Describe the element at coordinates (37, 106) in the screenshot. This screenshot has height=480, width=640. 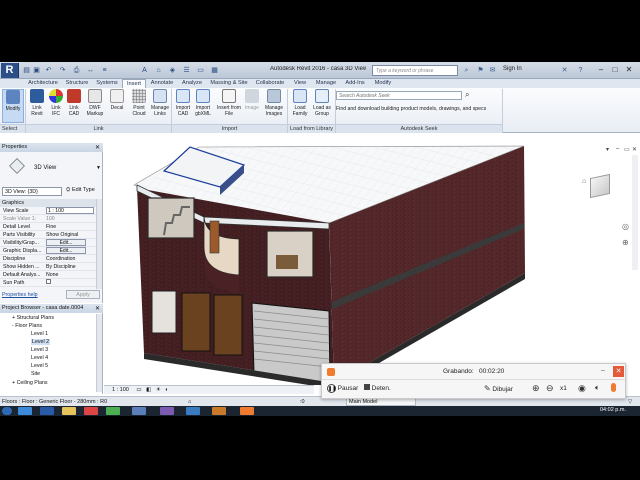
I see `link-revit-button: Link Revit` at that location.